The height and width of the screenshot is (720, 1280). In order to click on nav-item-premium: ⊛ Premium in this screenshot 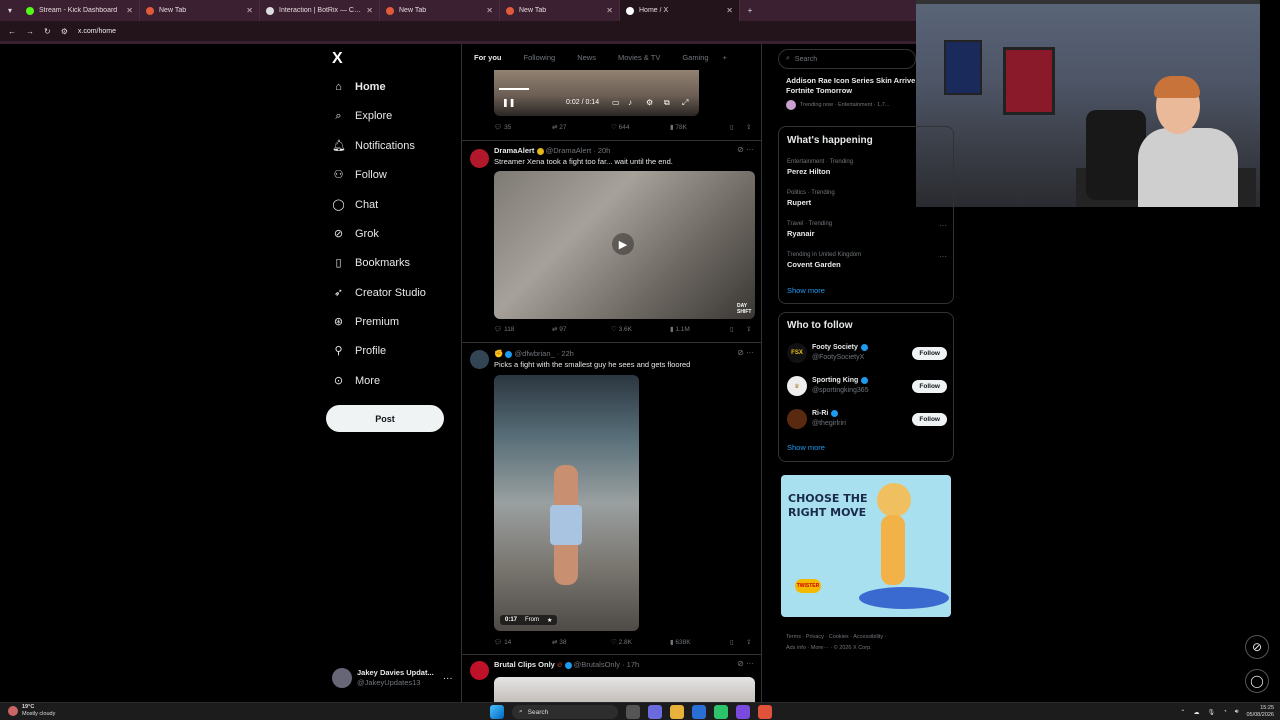, I will do `click(365, 322)`.